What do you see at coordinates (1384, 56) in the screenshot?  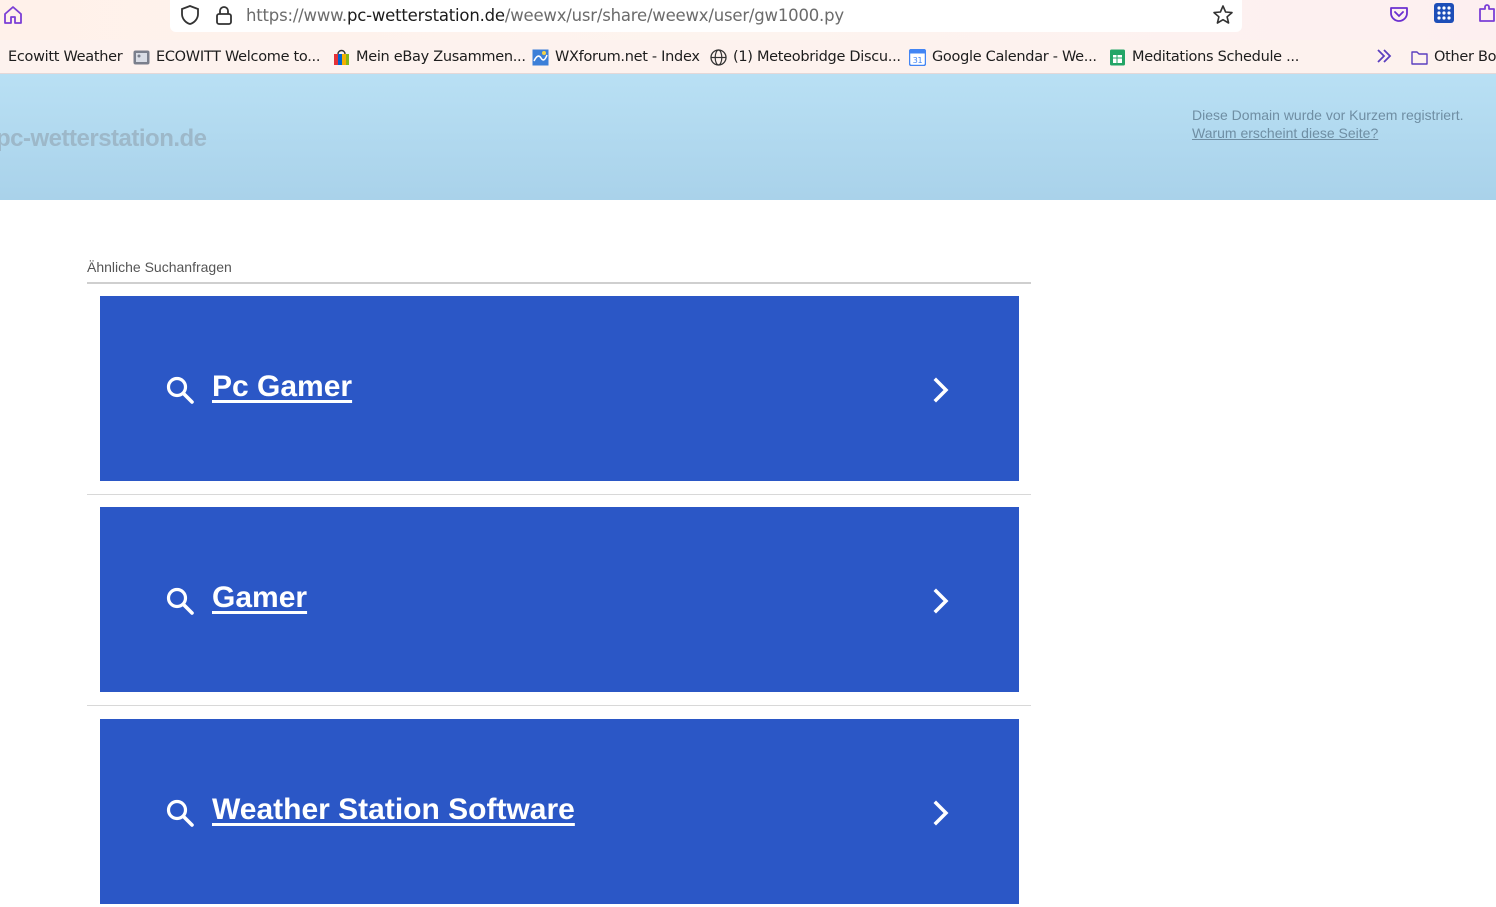 I see `chevron-double-right-icon` at bounding box center [1384, 56].